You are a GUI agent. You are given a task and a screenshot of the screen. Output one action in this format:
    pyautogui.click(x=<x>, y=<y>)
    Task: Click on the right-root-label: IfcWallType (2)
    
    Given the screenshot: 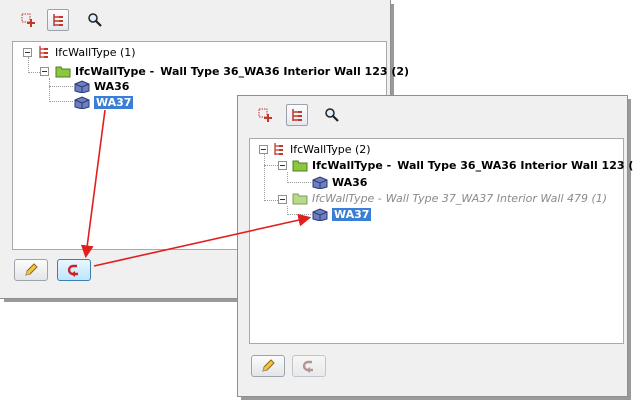 What is the action you would take?
    pyautogui.click(x=330, y=149)
    